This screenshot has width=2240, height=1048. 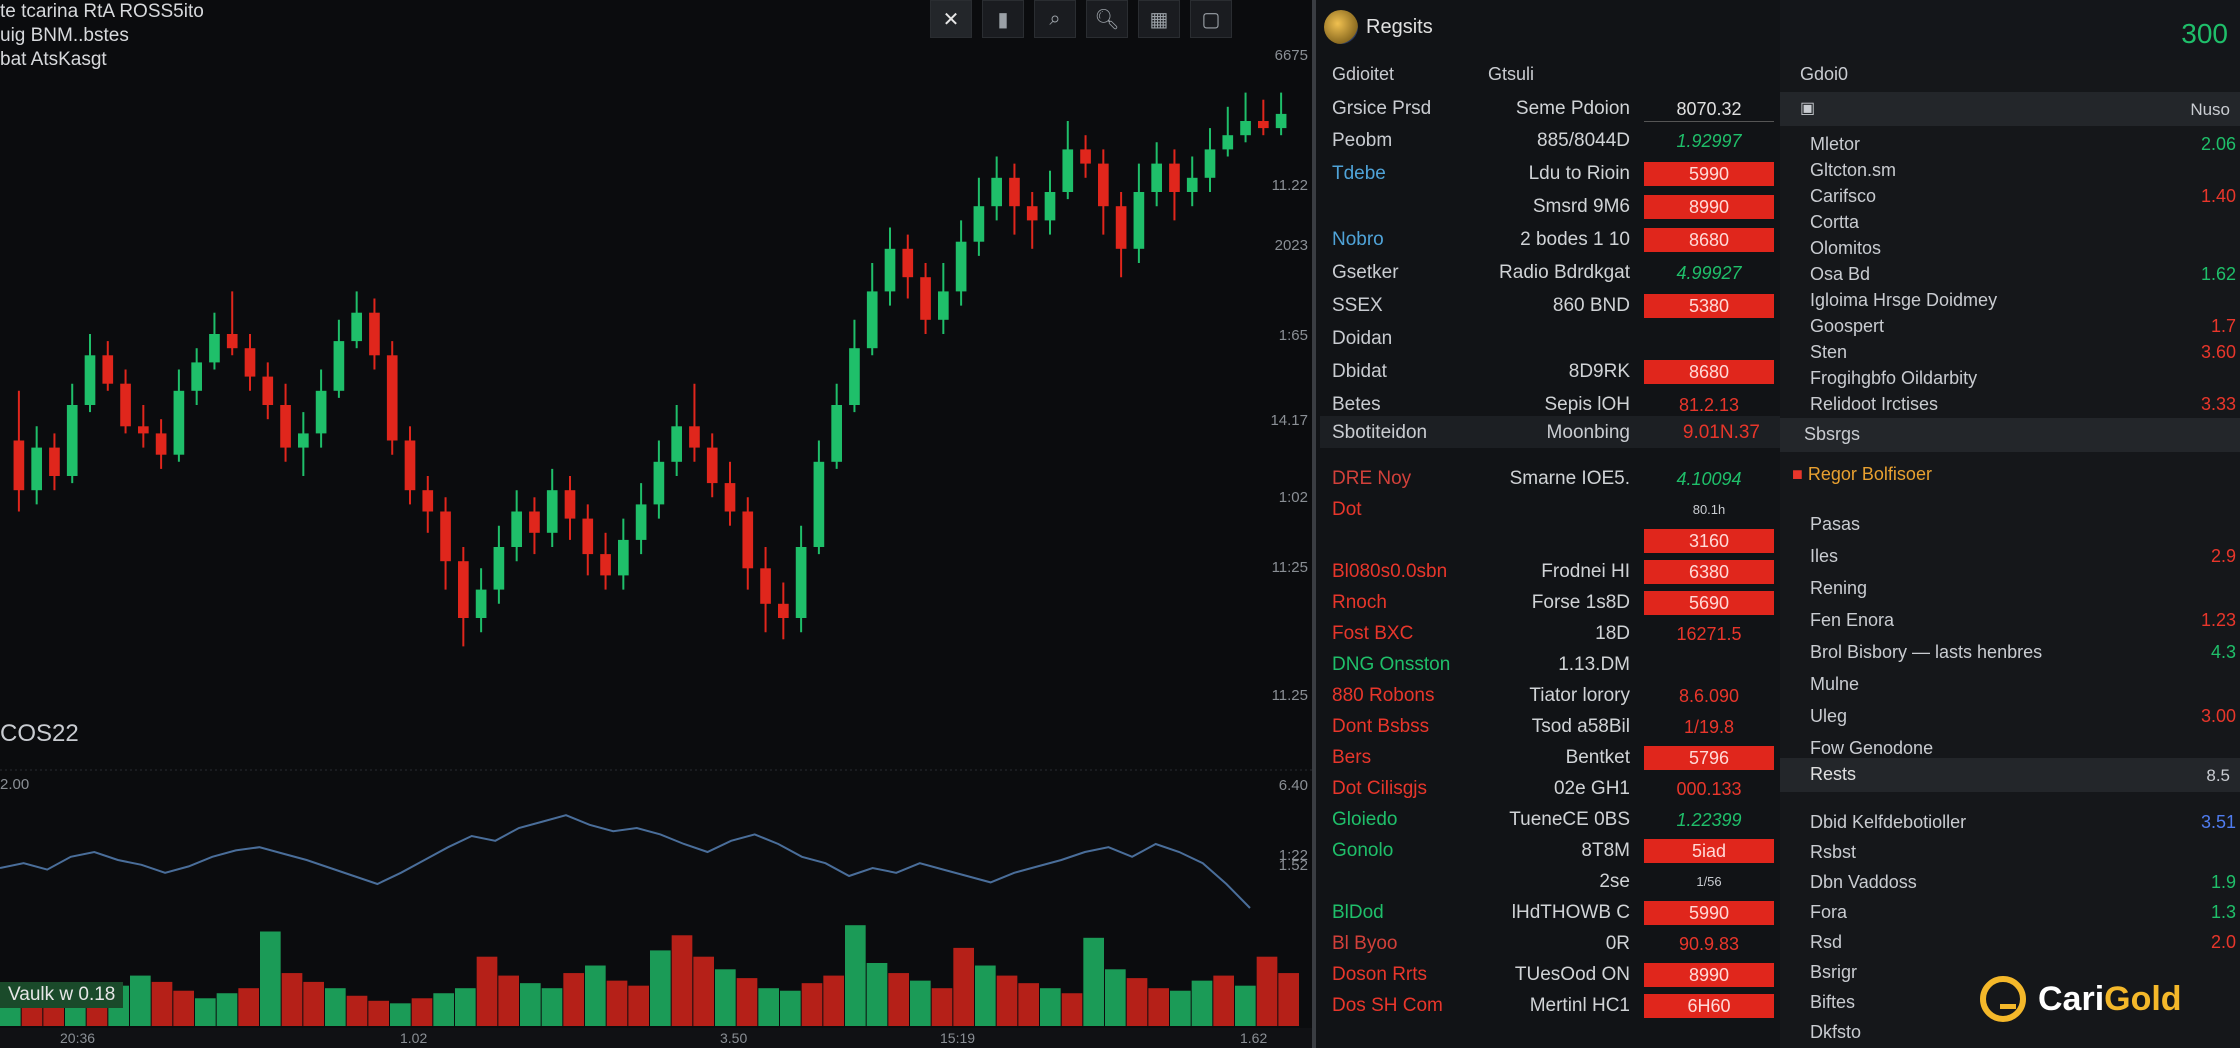 What do you see at coordinates (1834, 684) in the screenshot?
I see `info-item-label: Mulne` at bounding box center [1834, 684].